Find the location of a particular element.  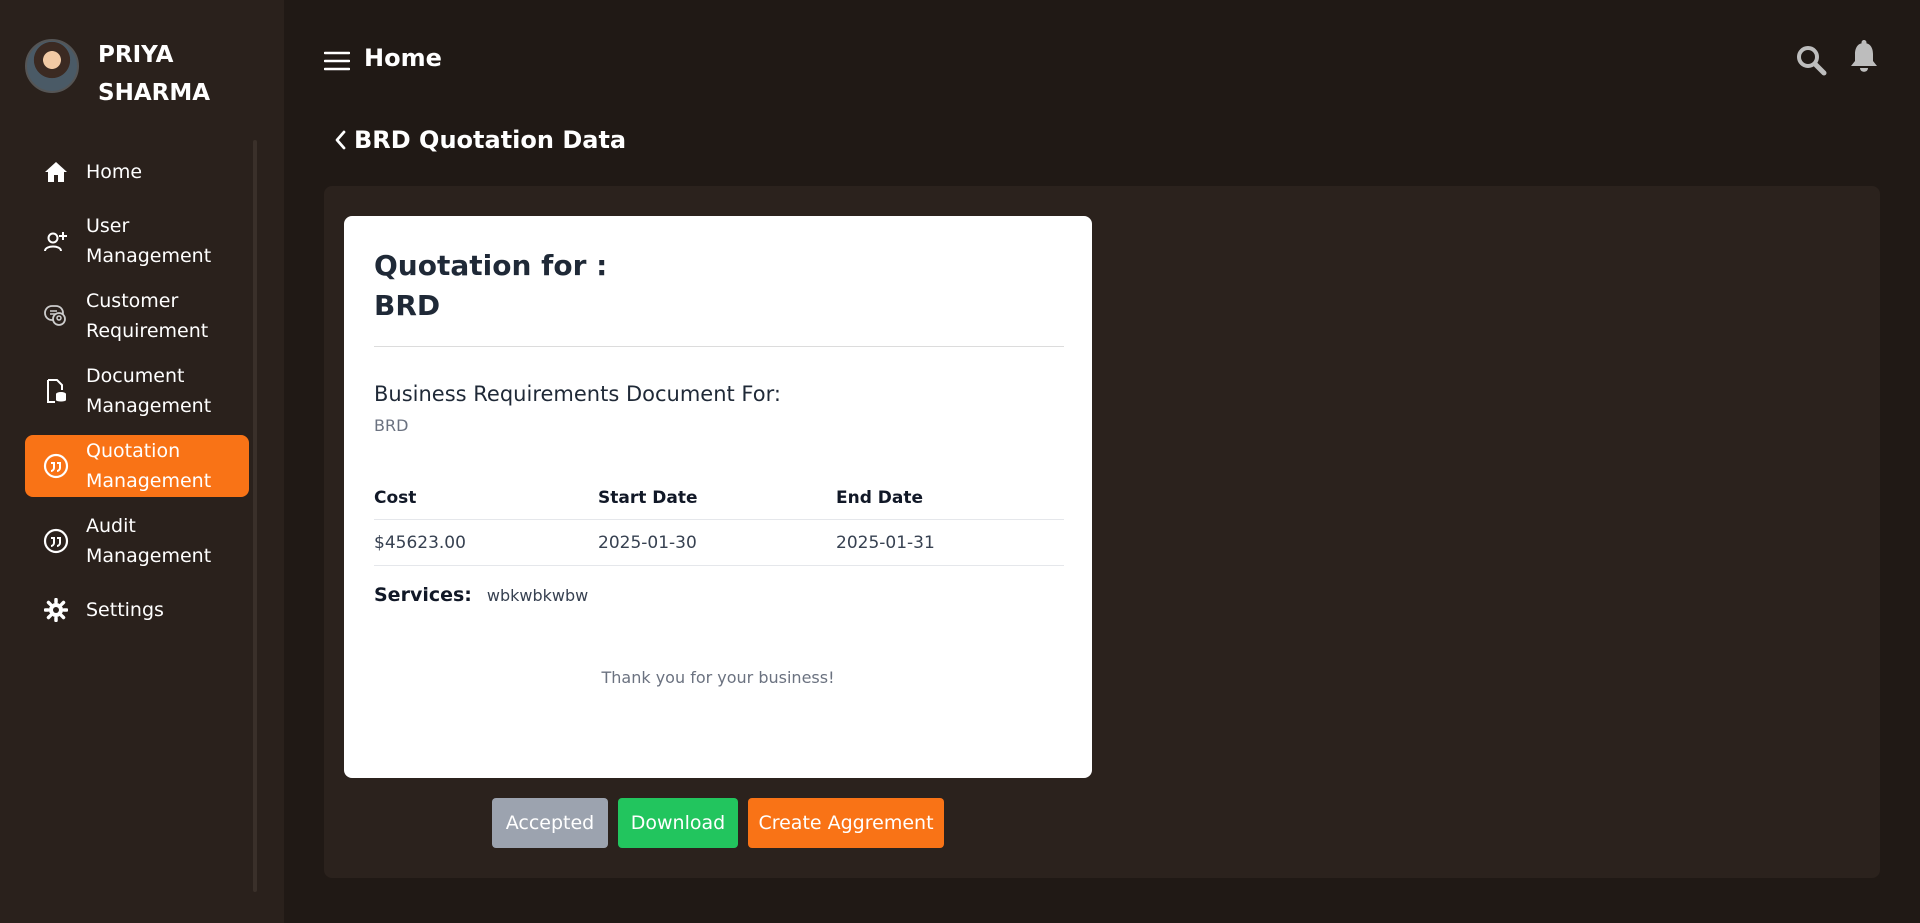

sidebar-scrollbar is located at coordinates (255, 516).